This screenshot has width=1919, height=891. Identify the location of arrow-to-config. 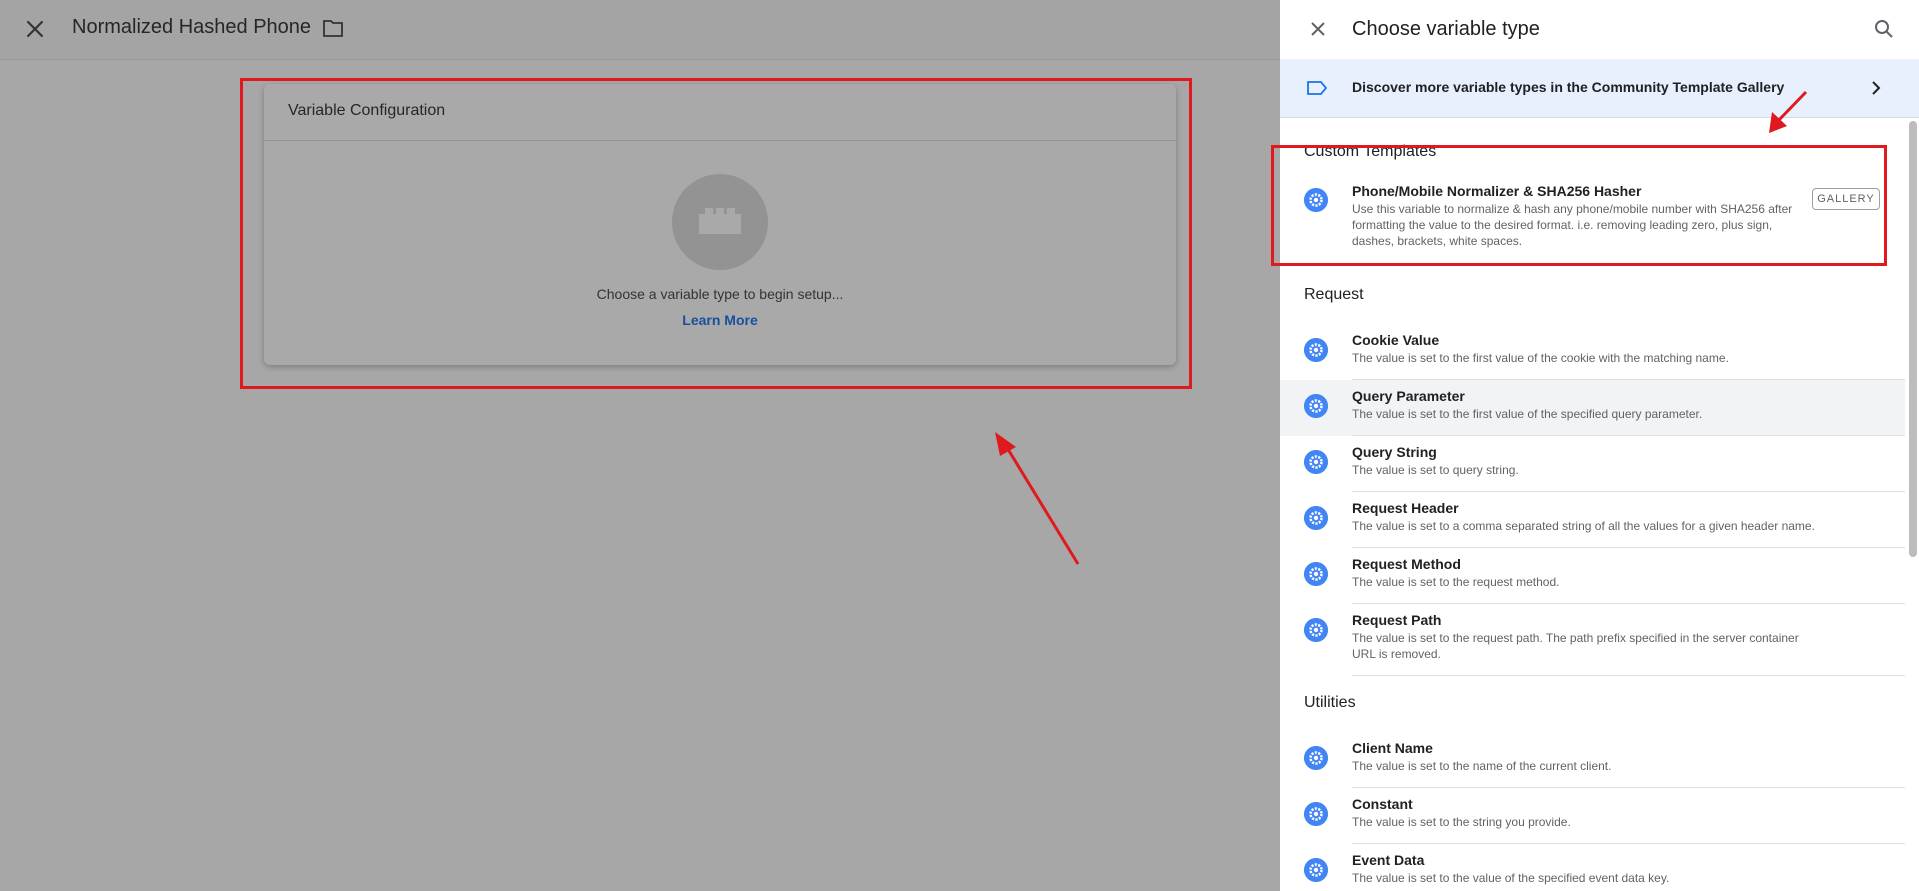
(1037, 498).